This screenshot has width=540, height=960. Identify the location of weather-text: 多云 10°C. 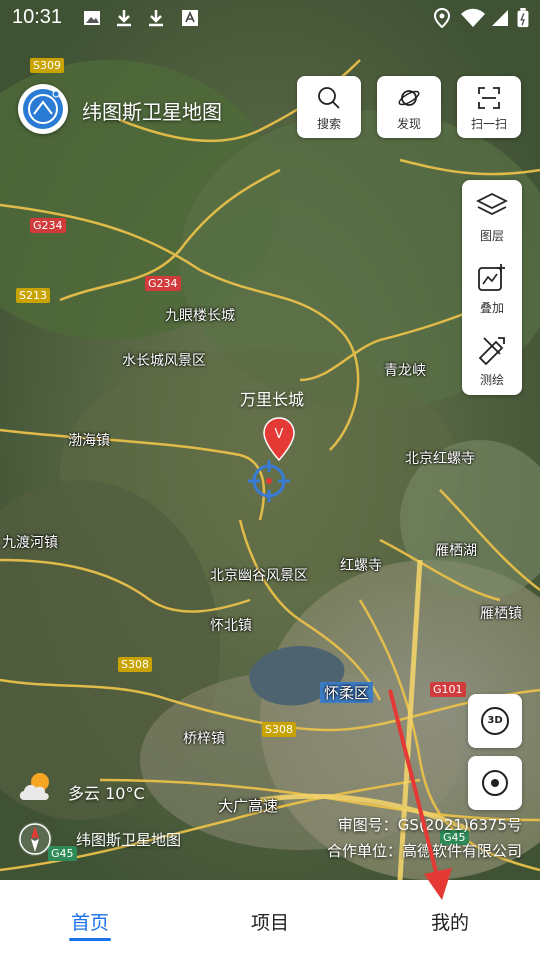
(106, 793).